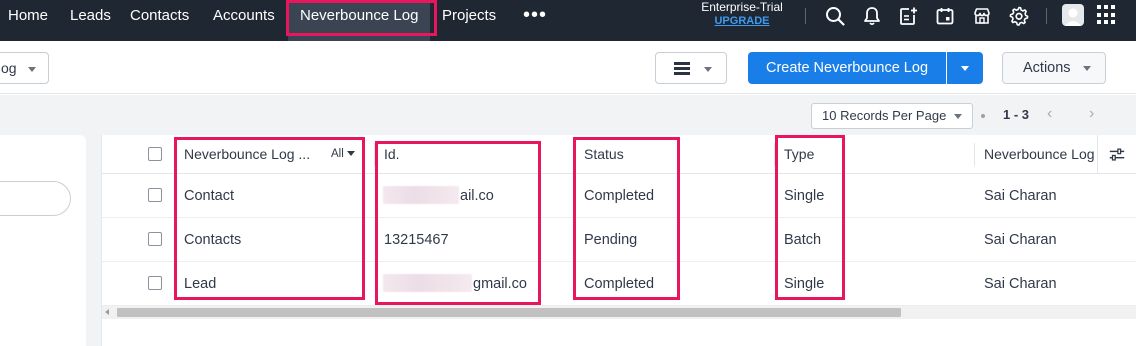  Describe the element at coordinates (691, 68) in the screenshot. I see `view-mode-button` at that location.